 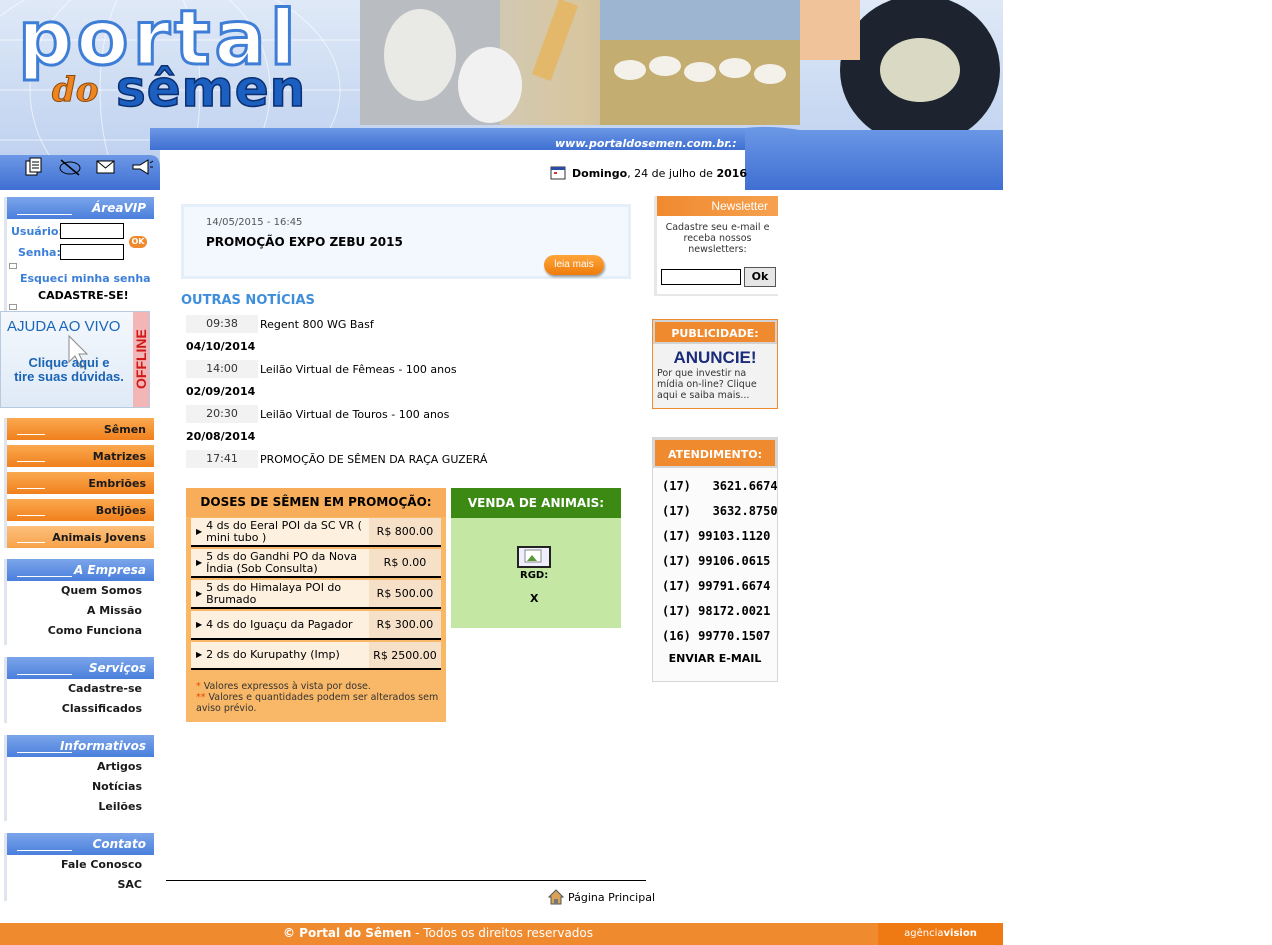 I want to click on no-photo-icon, so click(x=70, y=167).